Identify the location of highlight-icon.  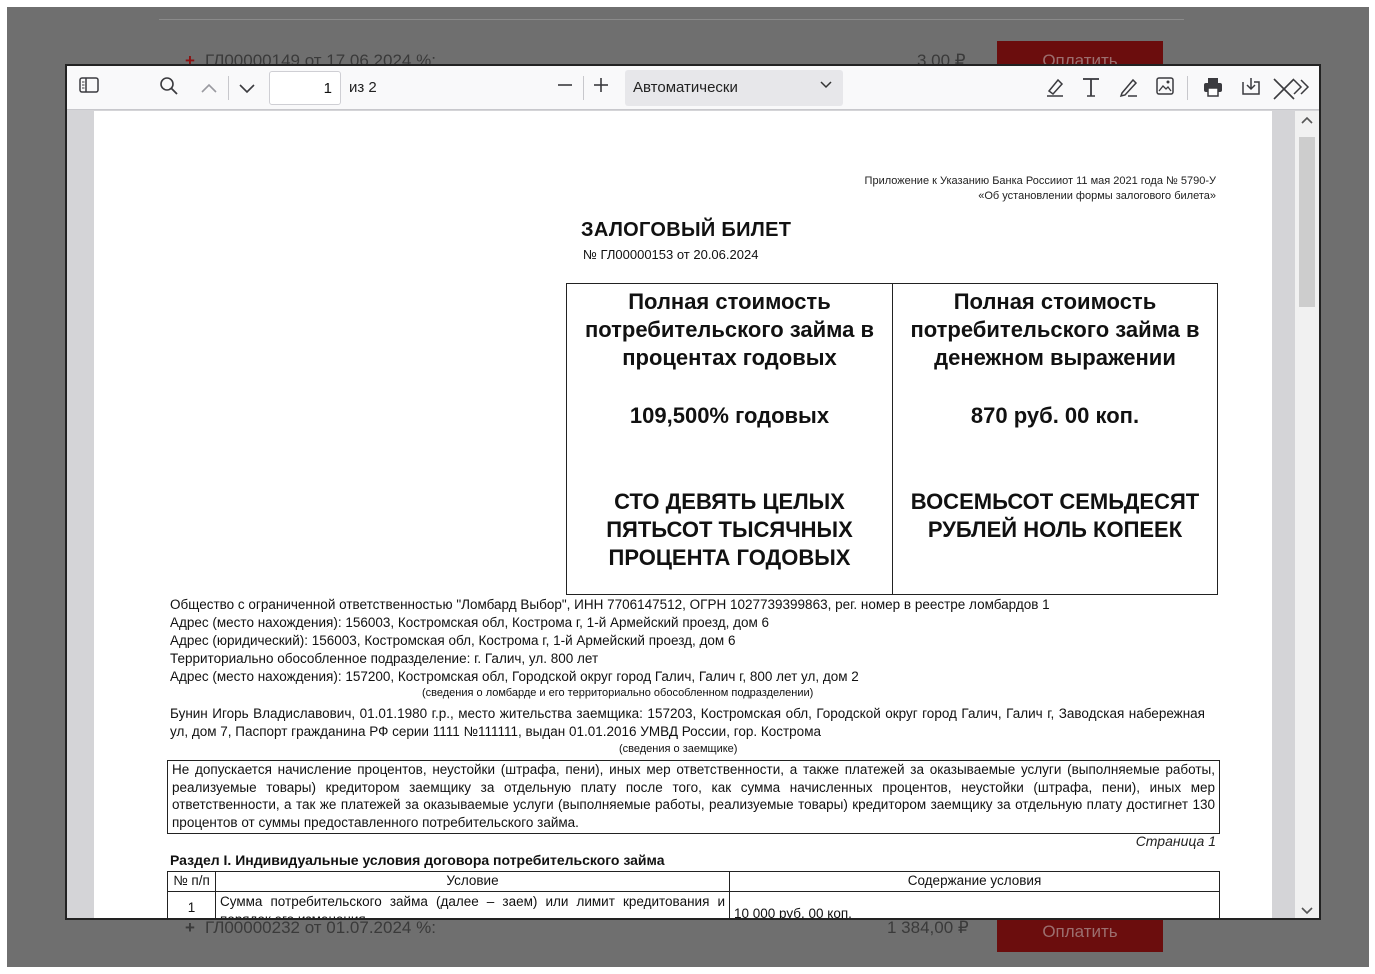
(1055, 88).